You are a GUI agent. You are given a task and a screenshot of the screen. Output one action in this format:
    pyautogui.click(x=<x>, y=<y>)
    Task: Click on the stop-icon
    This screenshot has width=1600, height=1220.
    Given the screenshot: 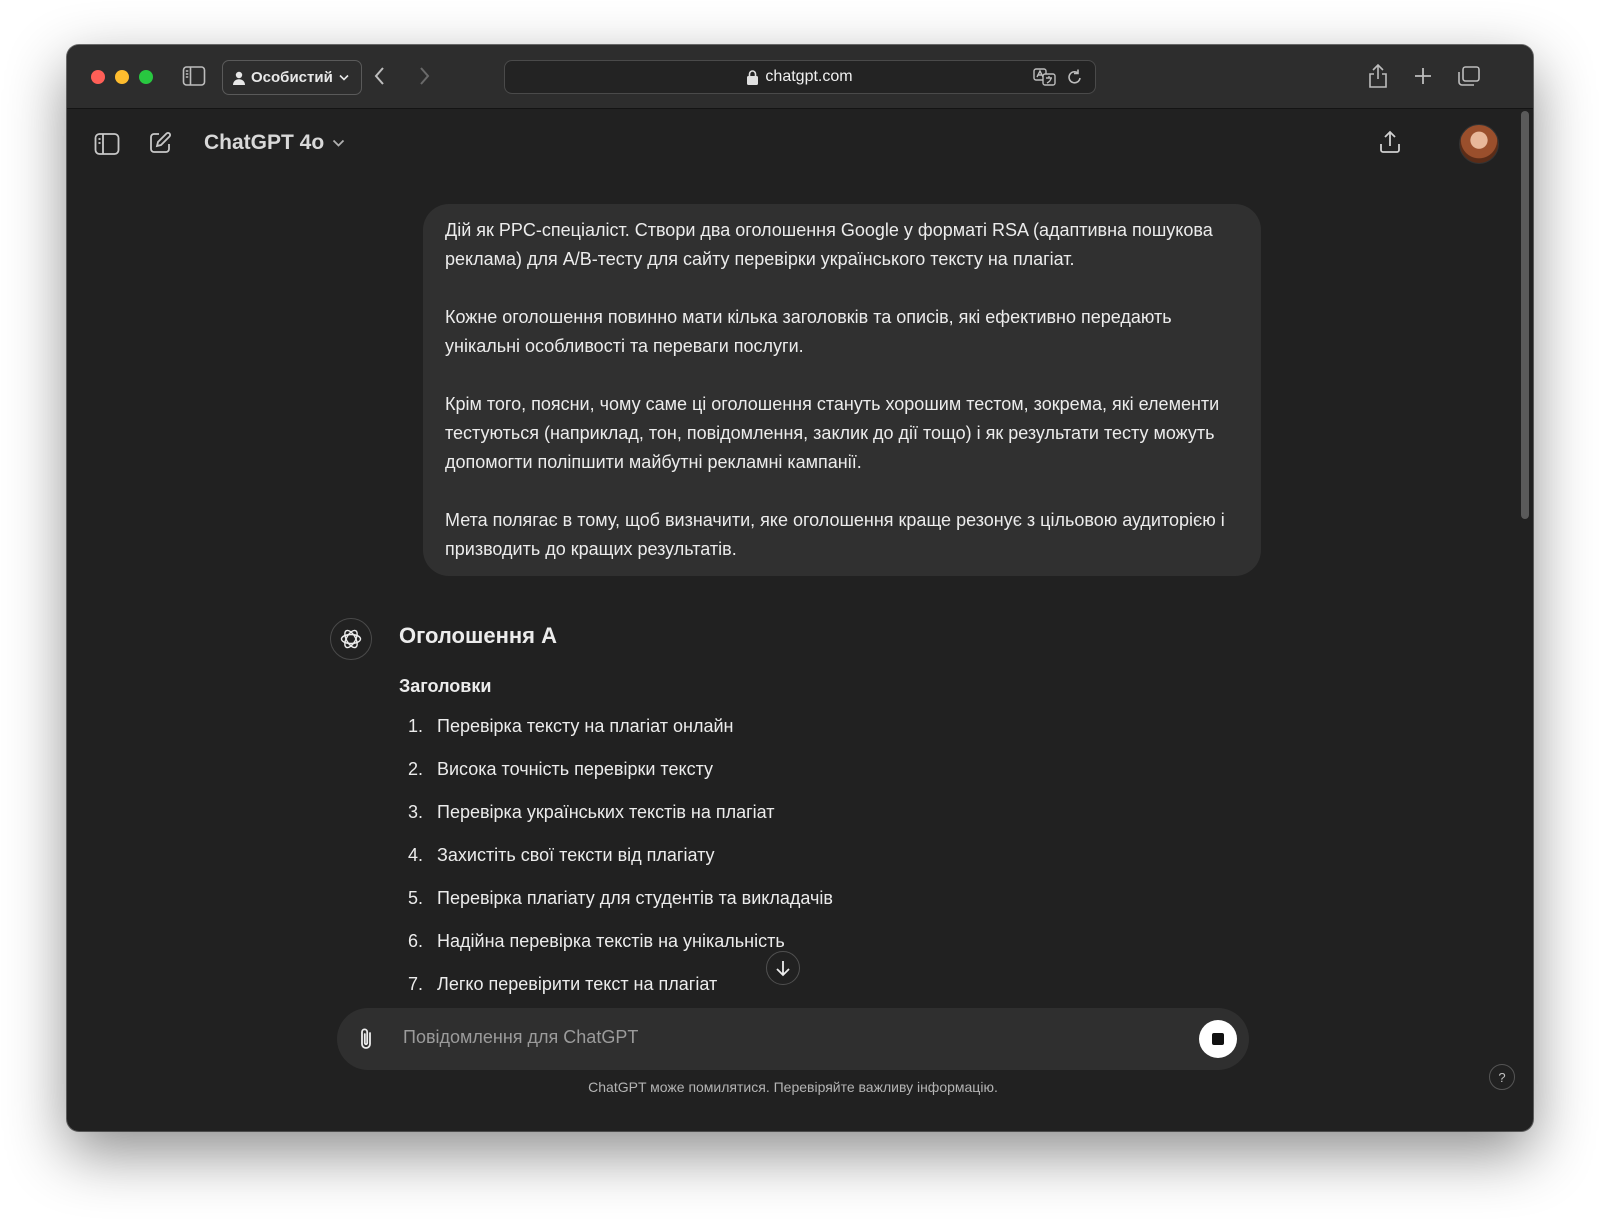 What is the action you would take?
    pyautogui.click(x=1218, y=1039)
    